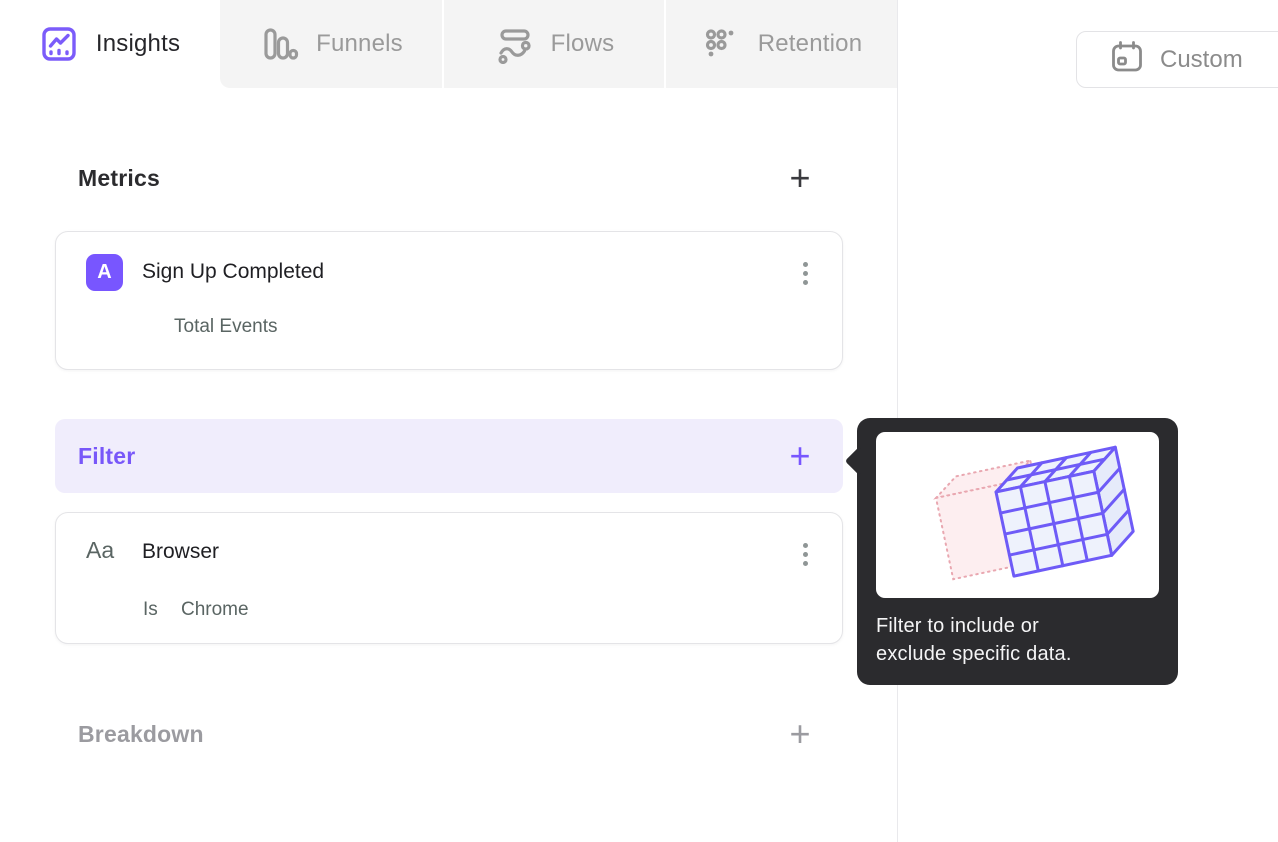 This screenshot has height=842, width=1278. I want to click on breakdown-section-header: Breakdown +, so click(449, 734).